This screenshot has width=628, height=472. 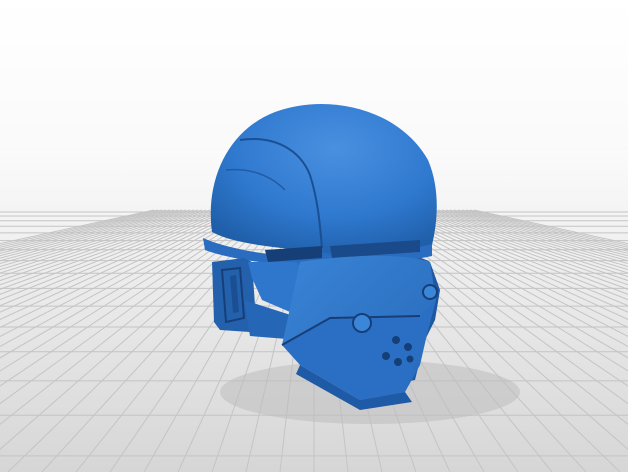 I want to click on bolt-left, so click(x=362, y=323).